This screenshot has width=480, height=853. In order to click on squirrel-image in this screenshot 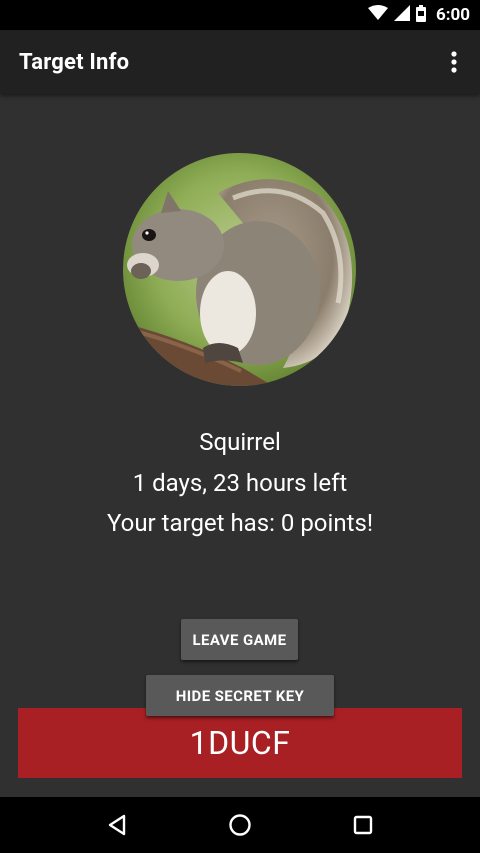, I will do `click(239, 269)`.